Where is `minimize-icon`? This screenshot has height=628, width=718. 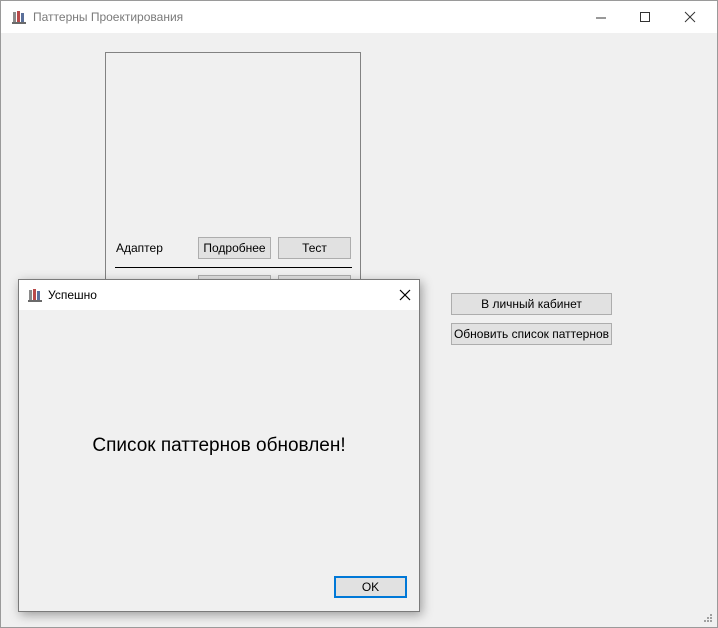
minimize-icon is located at coordinates (601, 18).